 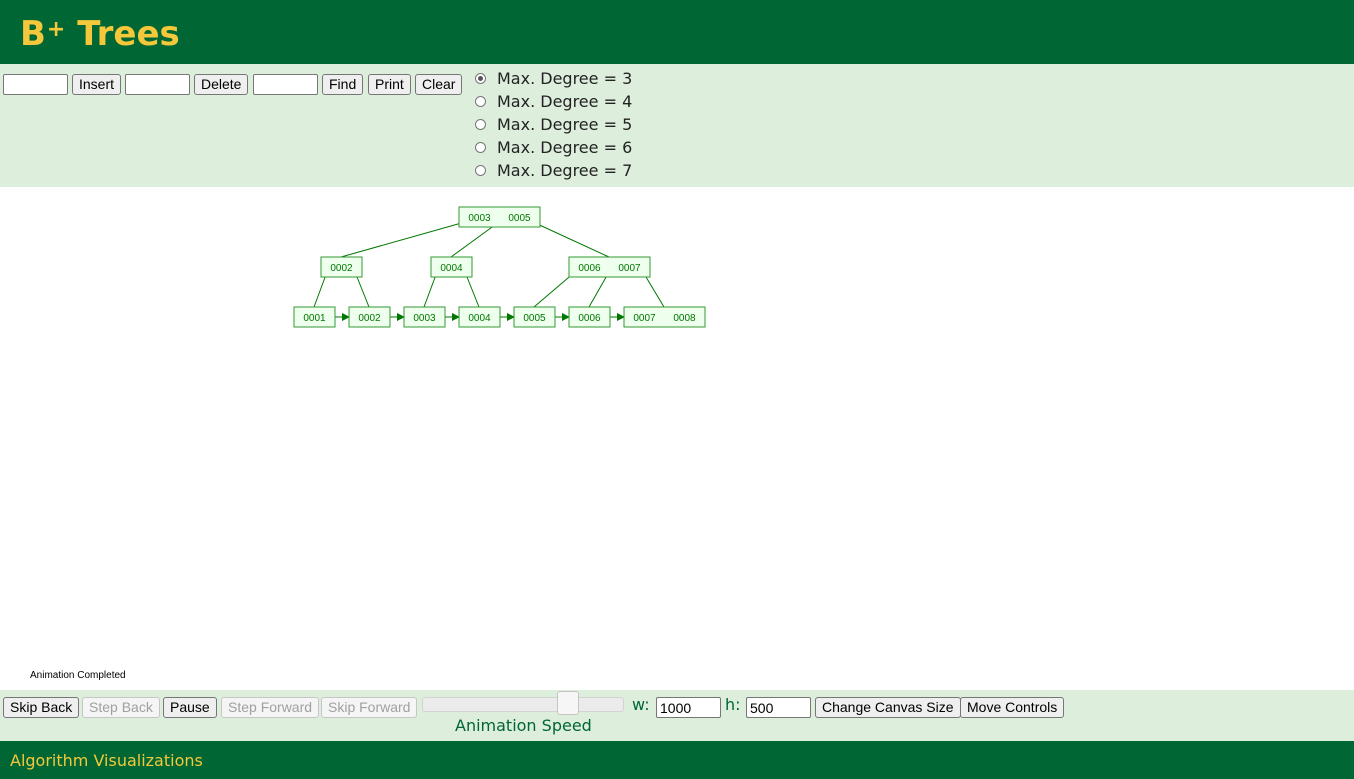 I want to click on pause-button: Pause, so click(x=190, y=707).